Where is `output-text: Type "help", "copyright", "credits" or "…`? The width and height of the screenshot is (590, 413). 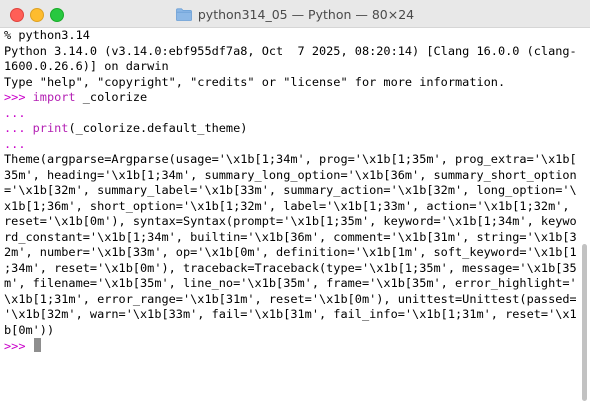 output-text: Type "help", "copyright", "credits" or "… is located at coordinates (255, 81).